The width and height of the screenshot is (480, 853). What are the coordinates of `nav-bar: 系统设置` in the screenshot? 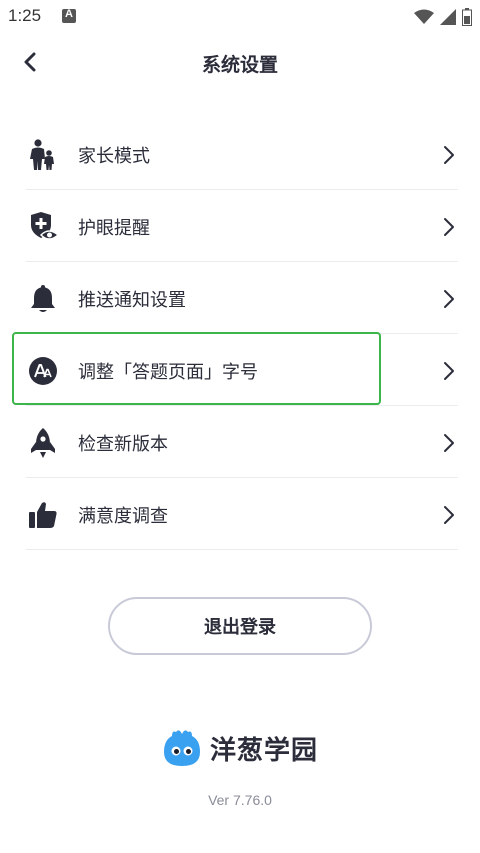 It's located at (240, 63).